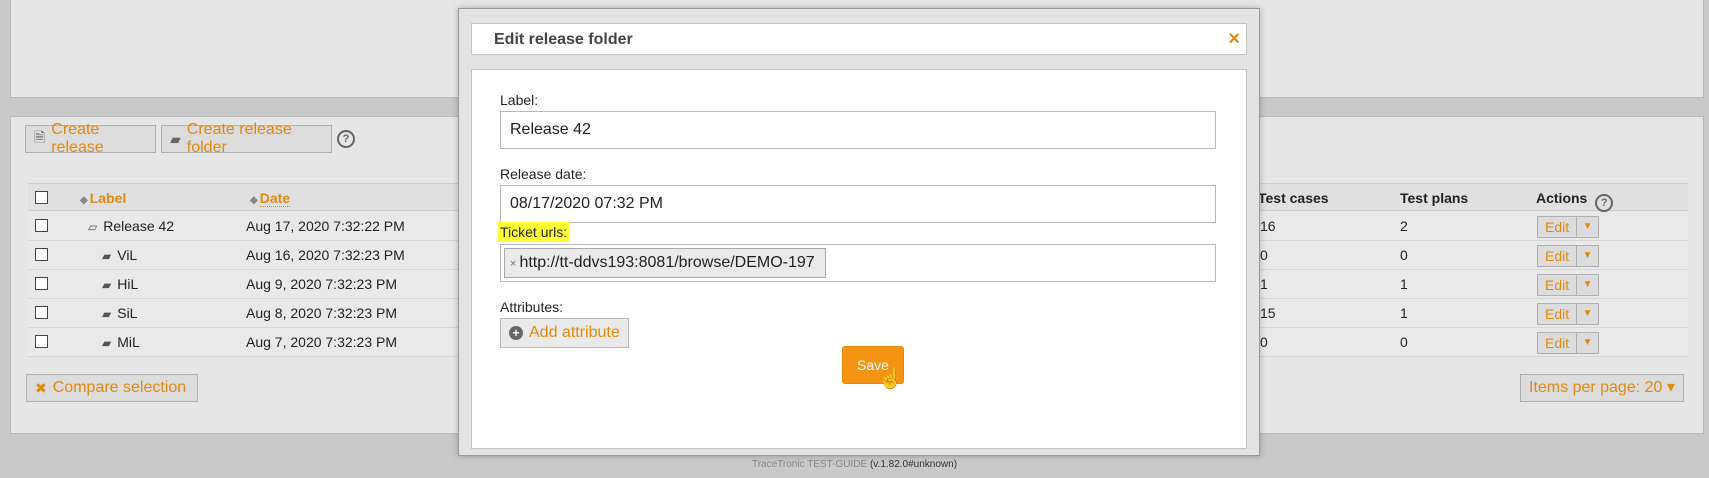 The height and width of the screenshot is (478, 1709). What do you see at coordinates (1404, 226) in the screenshot?
I see `row-test-plans: 2` at bounding box center [1404, 226].